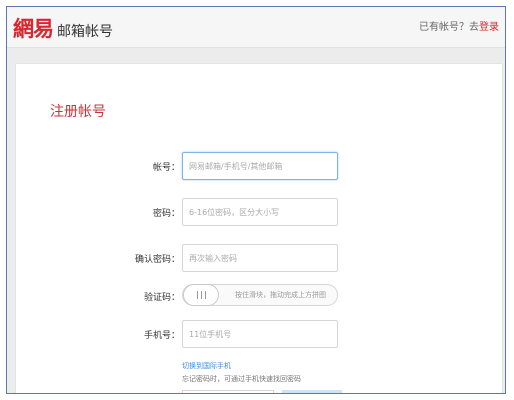 The height and width of the screenshot is (400, 514). I want to click on account-input, so click(260, 166).